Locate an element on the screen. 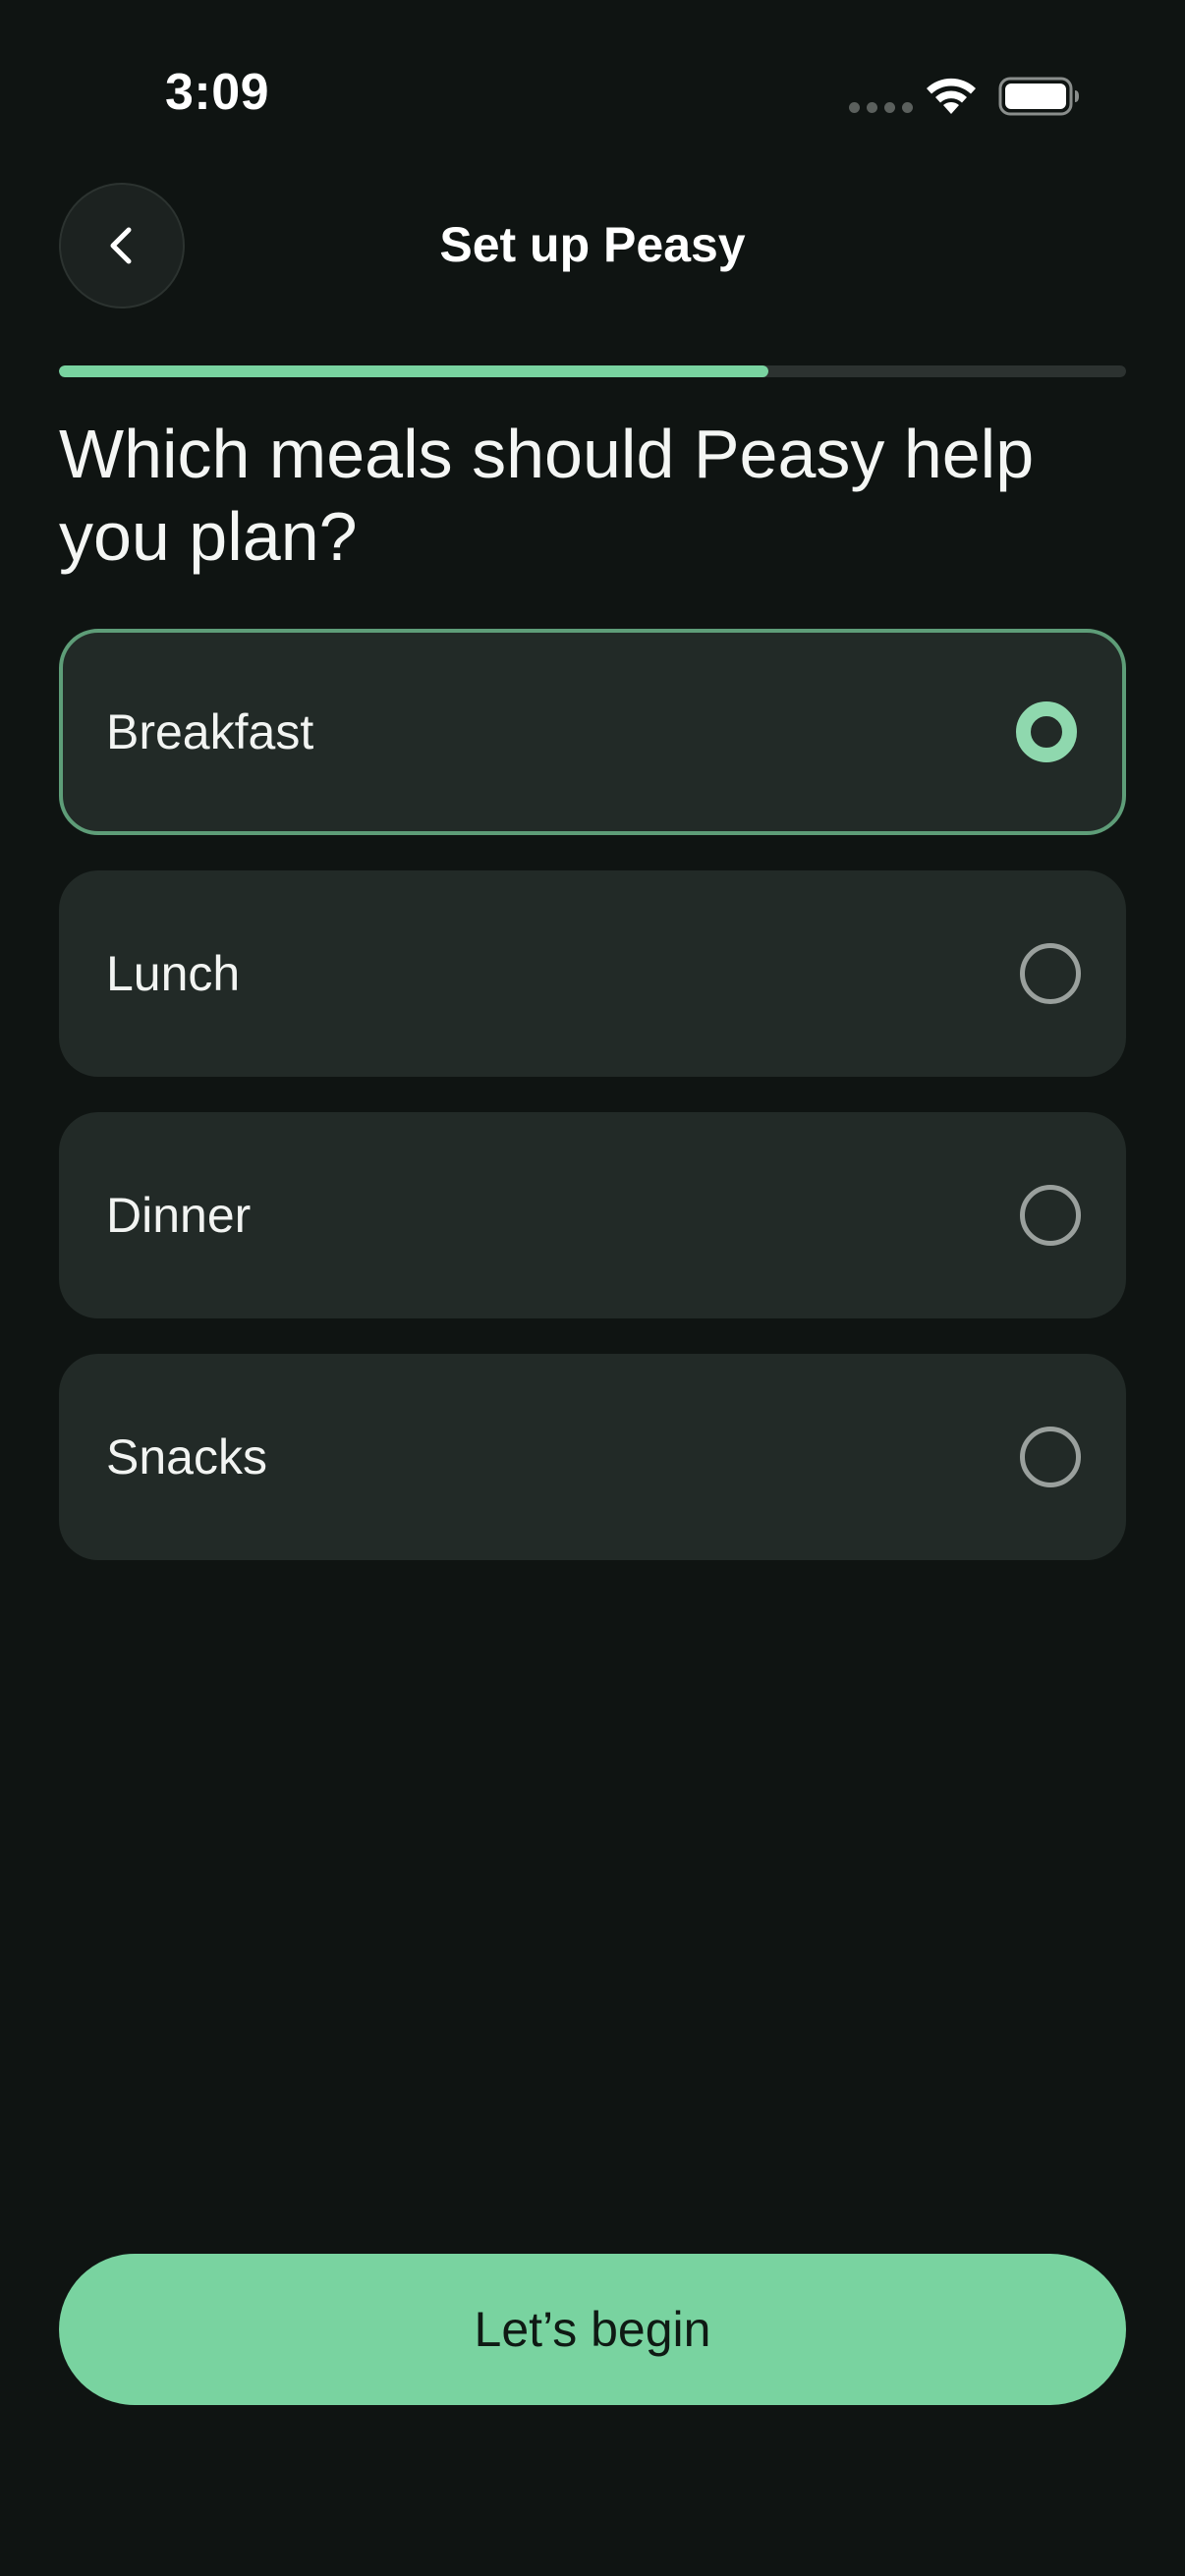 This screenshot has height=2576, width=1185. option-snacks: Snacks is located at coordinates (592, 1457).